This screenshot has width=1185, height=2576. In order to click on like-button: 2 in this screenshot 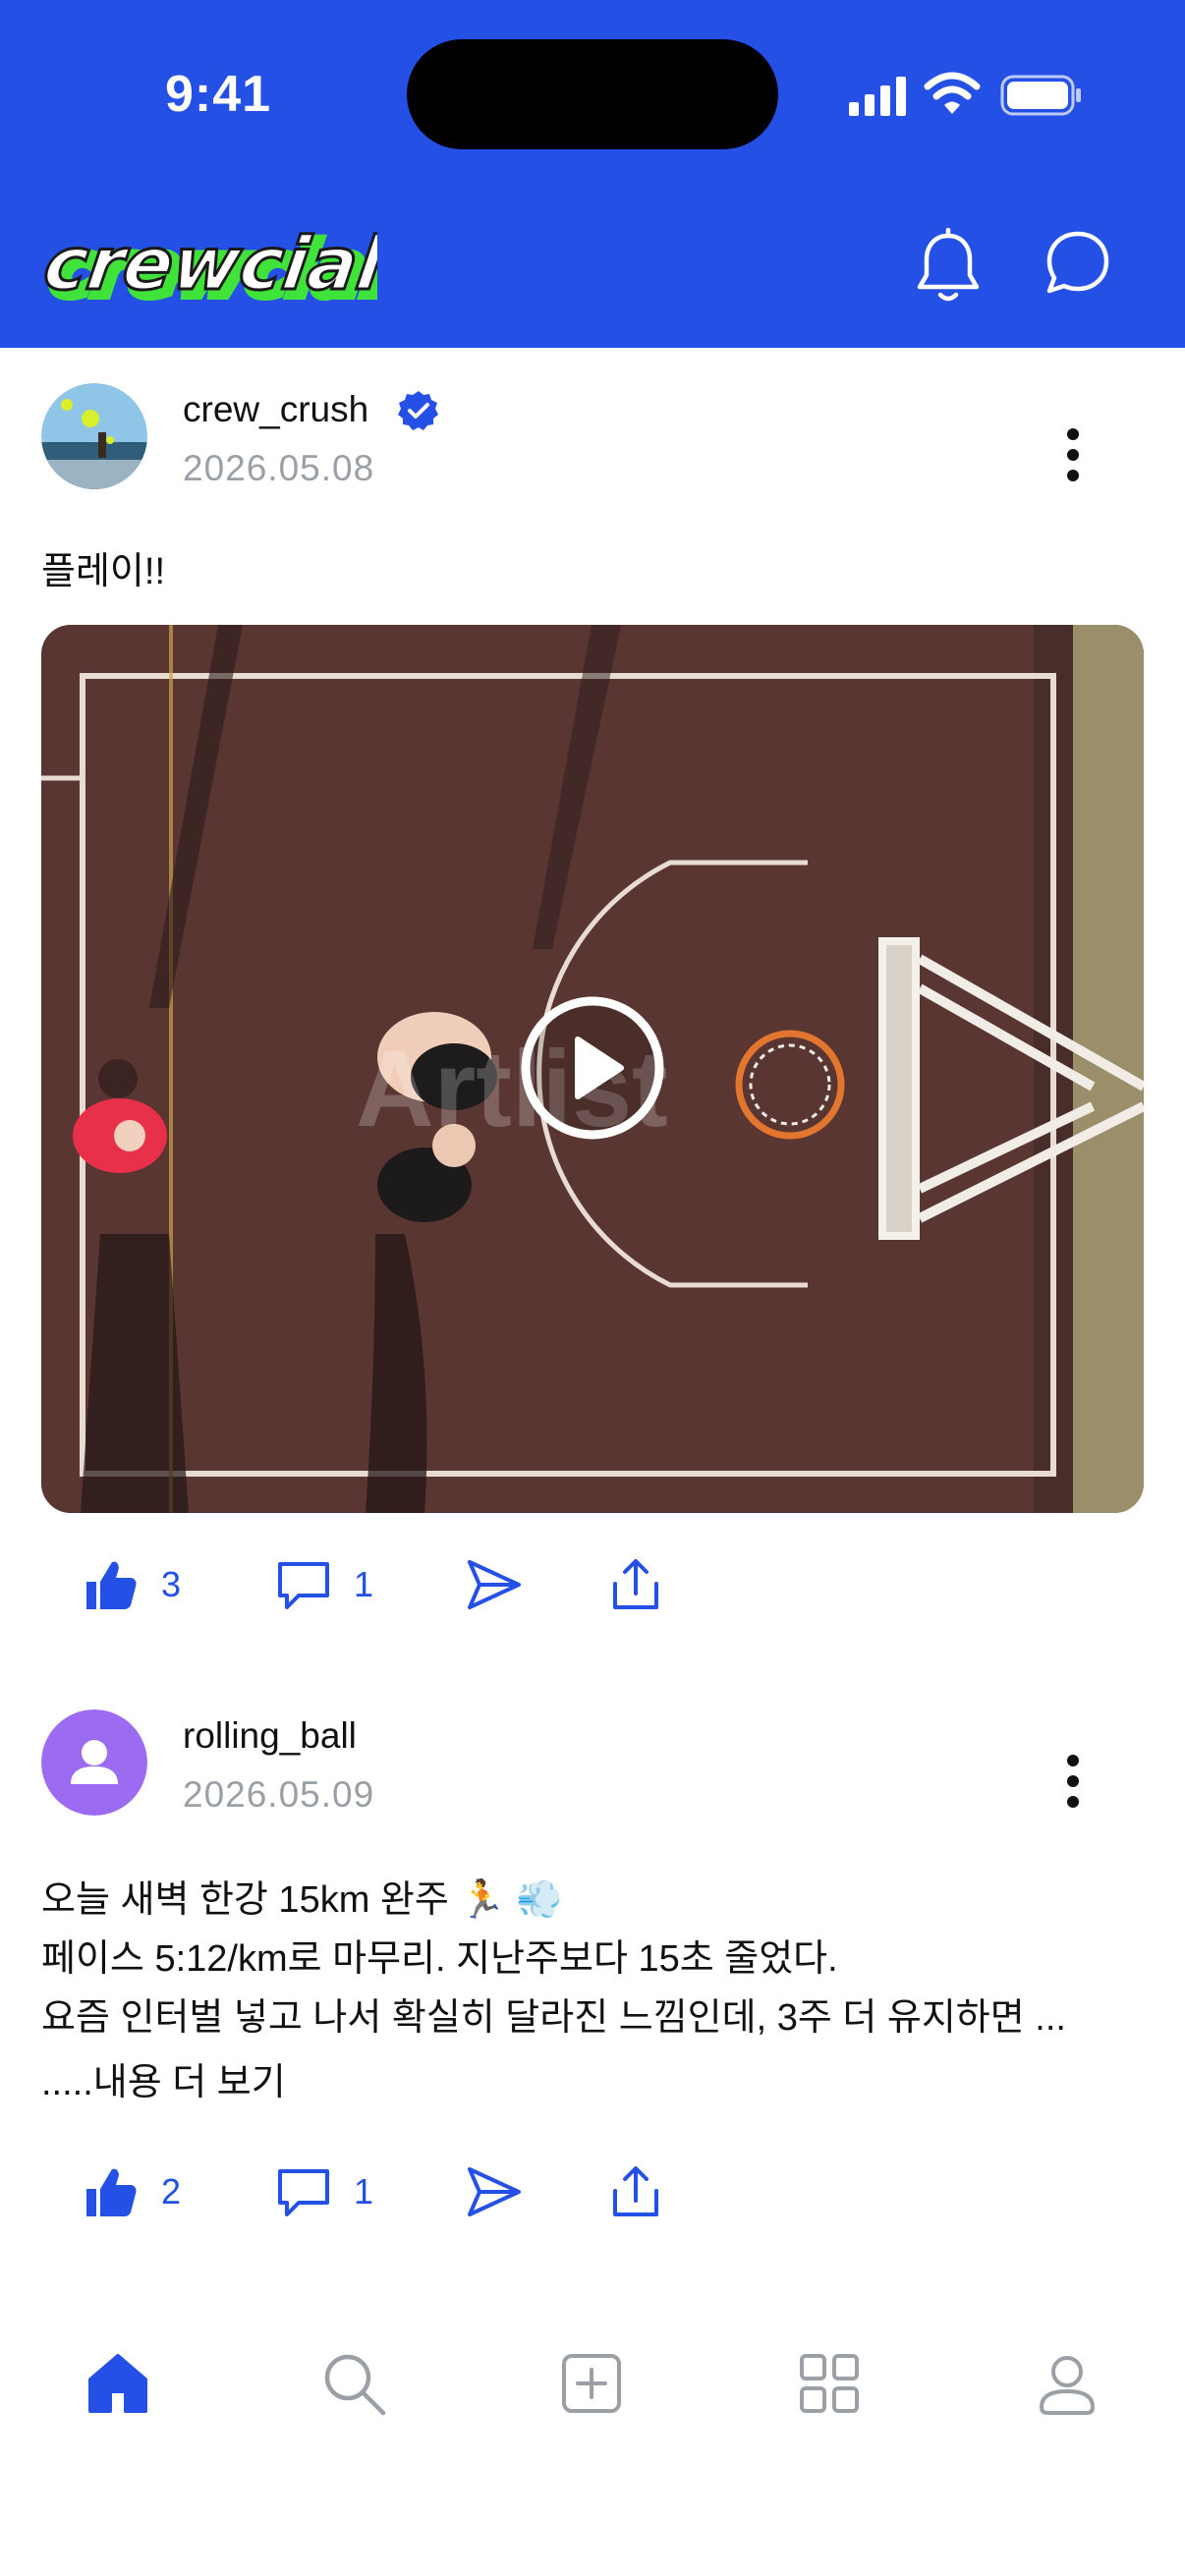, I will do `click(132, 2191)`.